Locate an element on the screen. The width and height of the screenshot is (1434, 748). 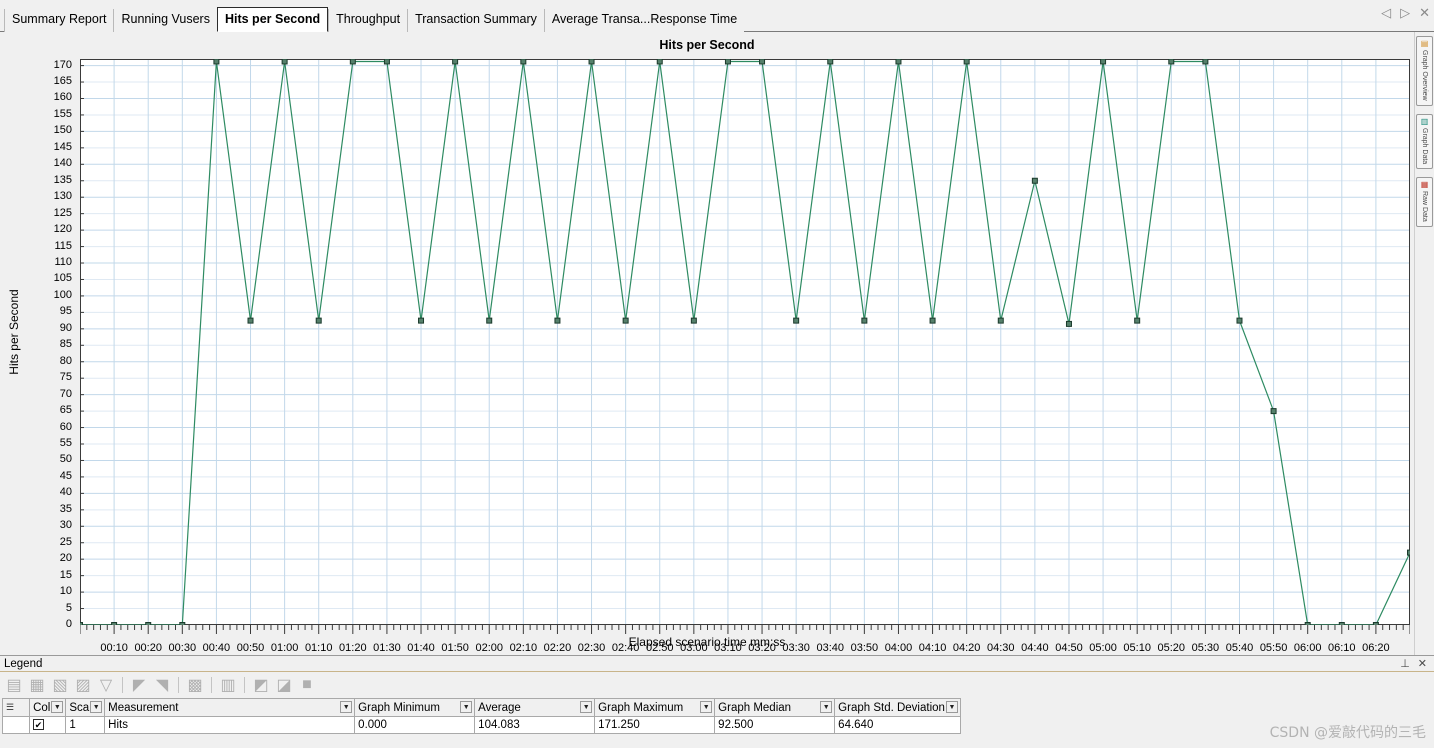
watermark: CSDN @爱敲代码的三毛 is located at coordinates (1347, 733).